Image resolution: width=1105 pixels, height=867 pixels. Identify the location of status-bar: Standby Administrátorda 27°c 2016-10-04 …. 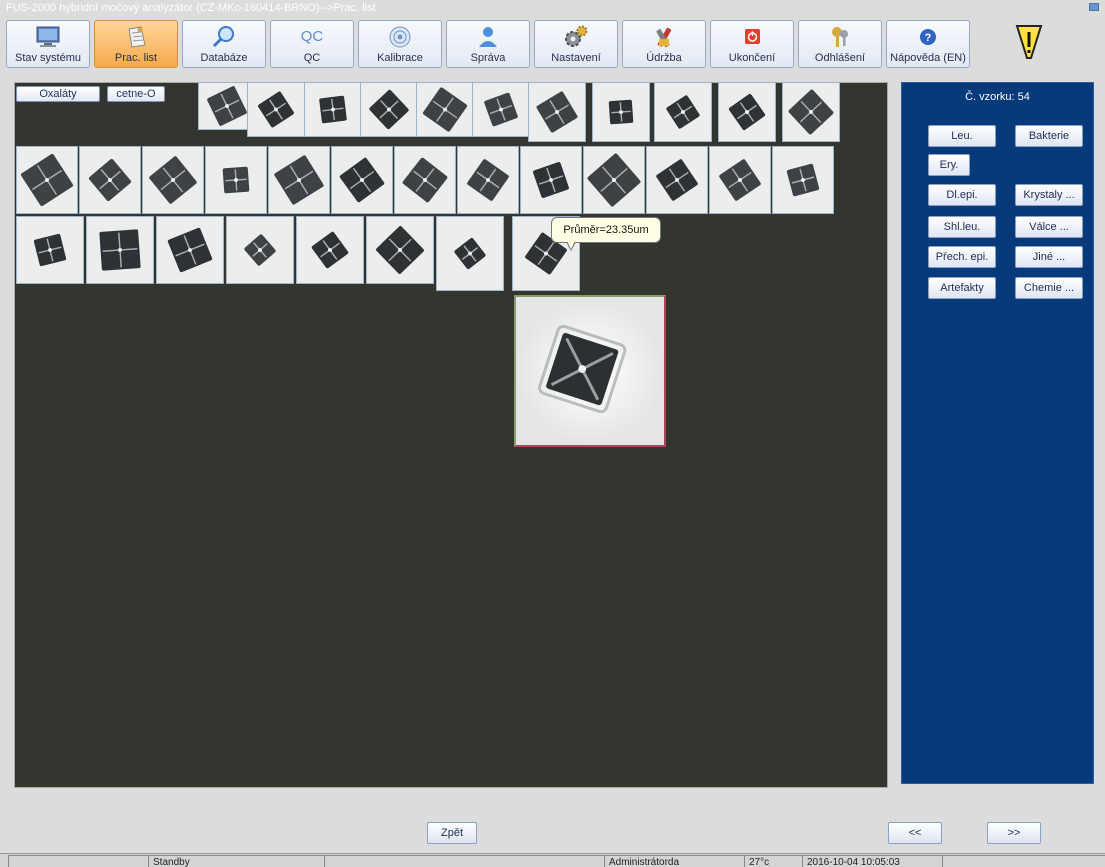
(552, 860).